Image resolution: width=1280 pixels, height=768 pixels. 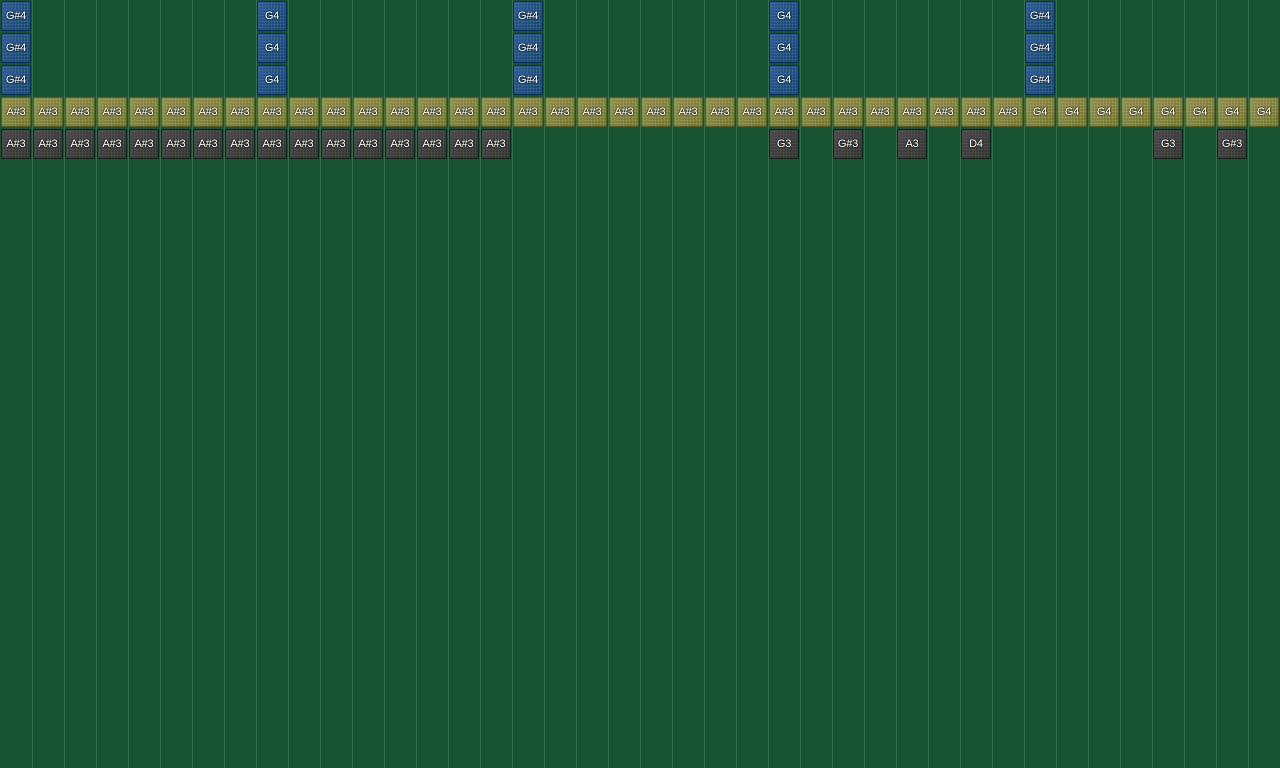 I want to click on note-block: A3, so click(x=912, y=144).